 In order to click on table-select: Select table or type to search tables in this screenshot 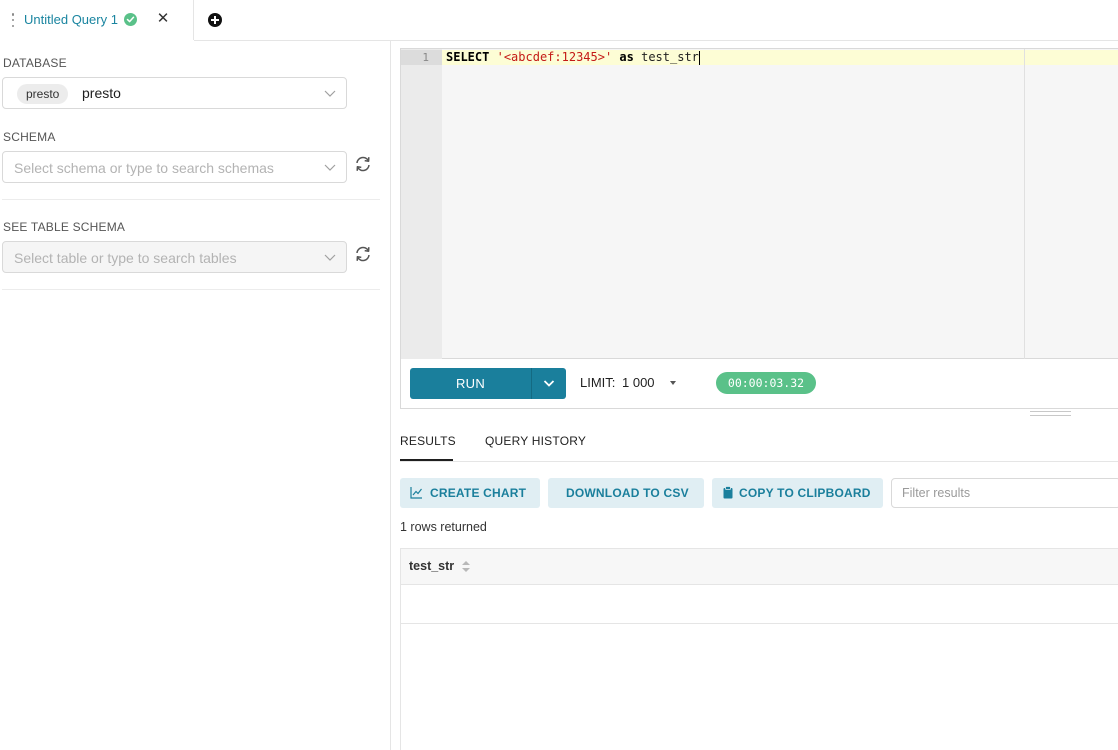, I will do `click(174, 257)`.